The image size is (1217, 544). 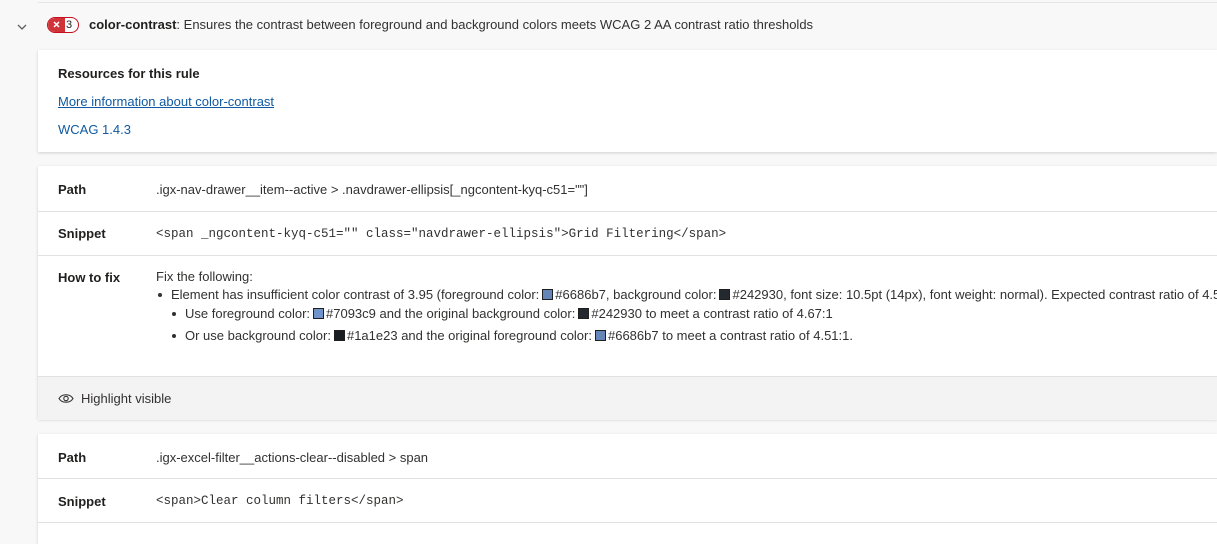 I want to click on color-swatch-suggested-bg, so click(x=339, y=335).